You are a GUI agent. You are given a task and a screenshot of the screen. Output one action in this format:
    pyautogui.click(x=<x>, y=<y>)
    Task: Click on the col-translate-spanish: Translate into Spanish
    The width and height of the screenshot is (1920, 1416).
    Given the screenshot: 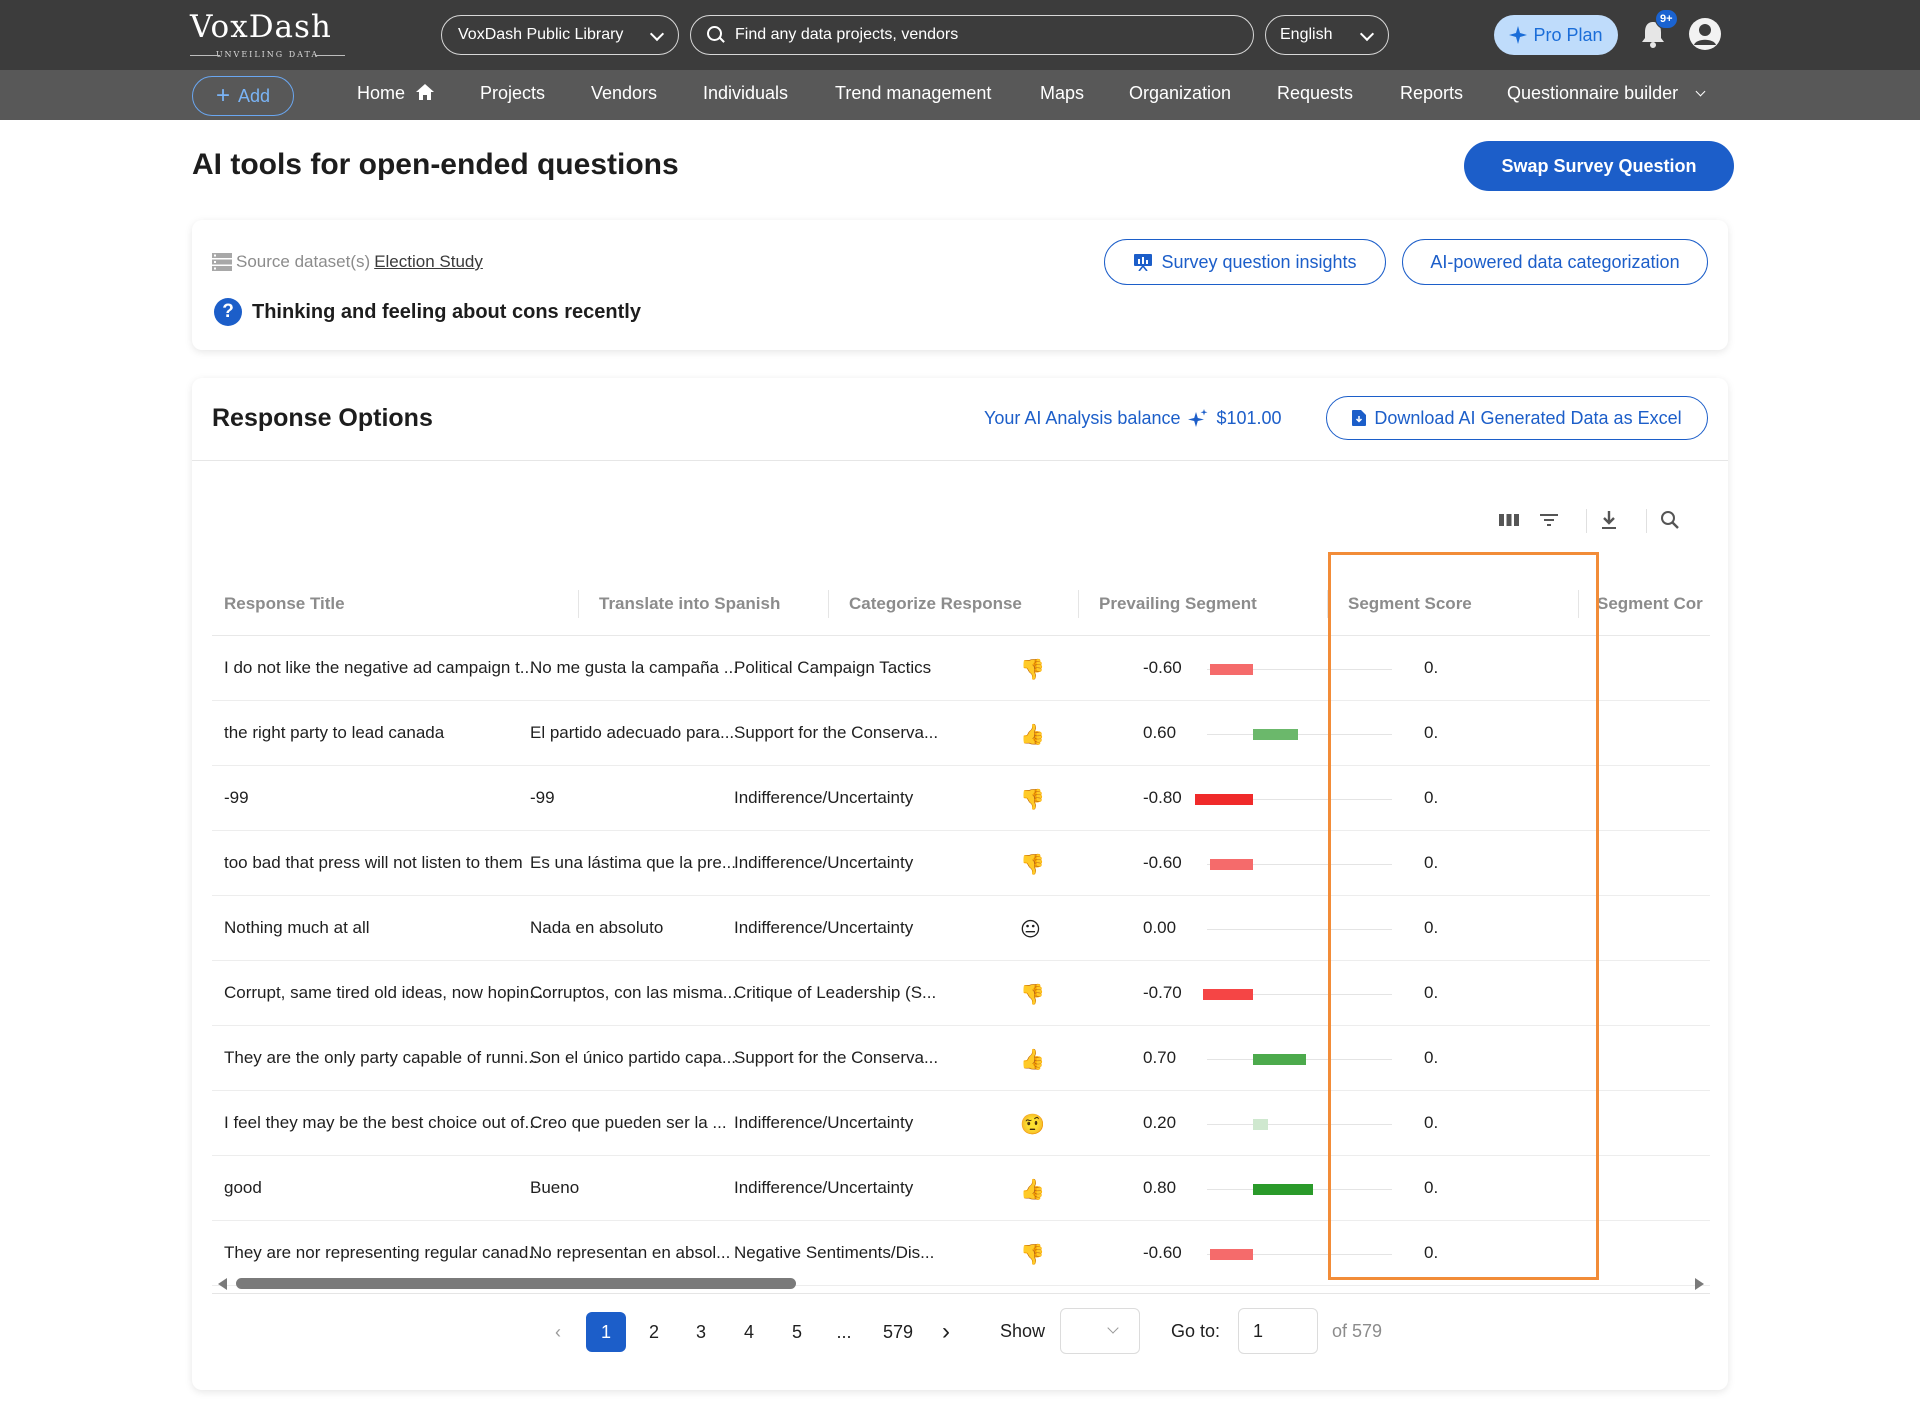 What is the action you would take?
    pyautogui.click(x=689, y=604)
    